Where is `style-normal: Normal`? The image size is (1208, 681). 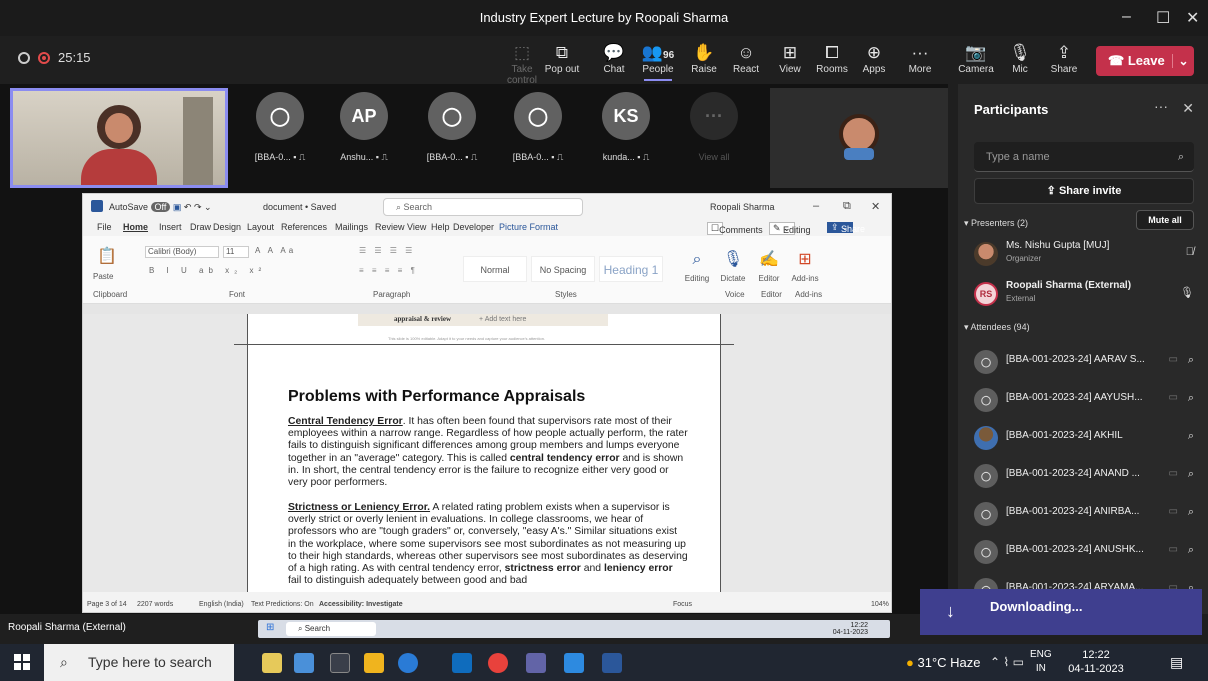 style-normal: Normal is located at coordinates (495, 269).